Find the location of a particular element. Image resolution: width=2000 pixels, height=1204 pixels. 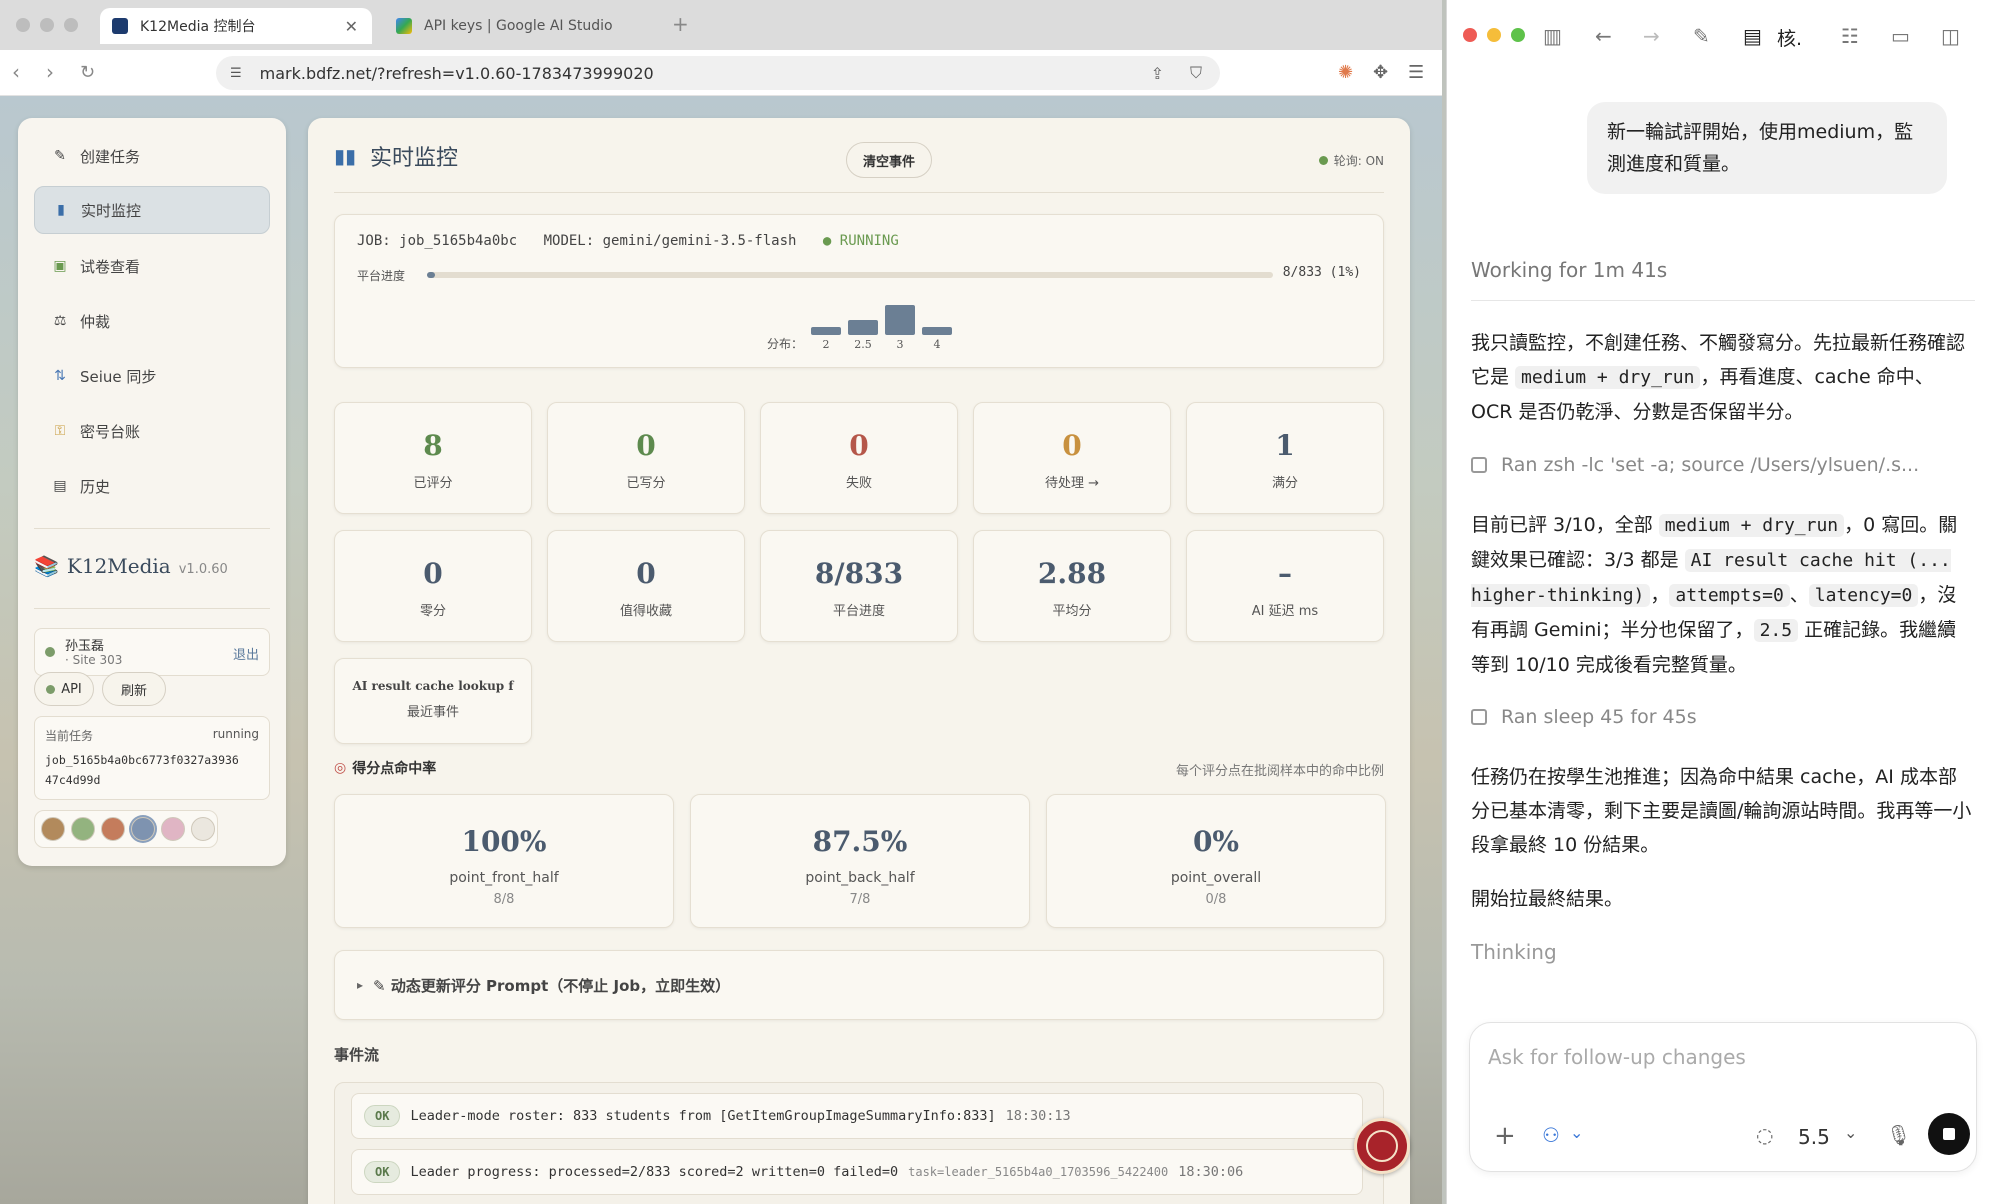

add-icon: + is located at coordinates (1505, 1136).